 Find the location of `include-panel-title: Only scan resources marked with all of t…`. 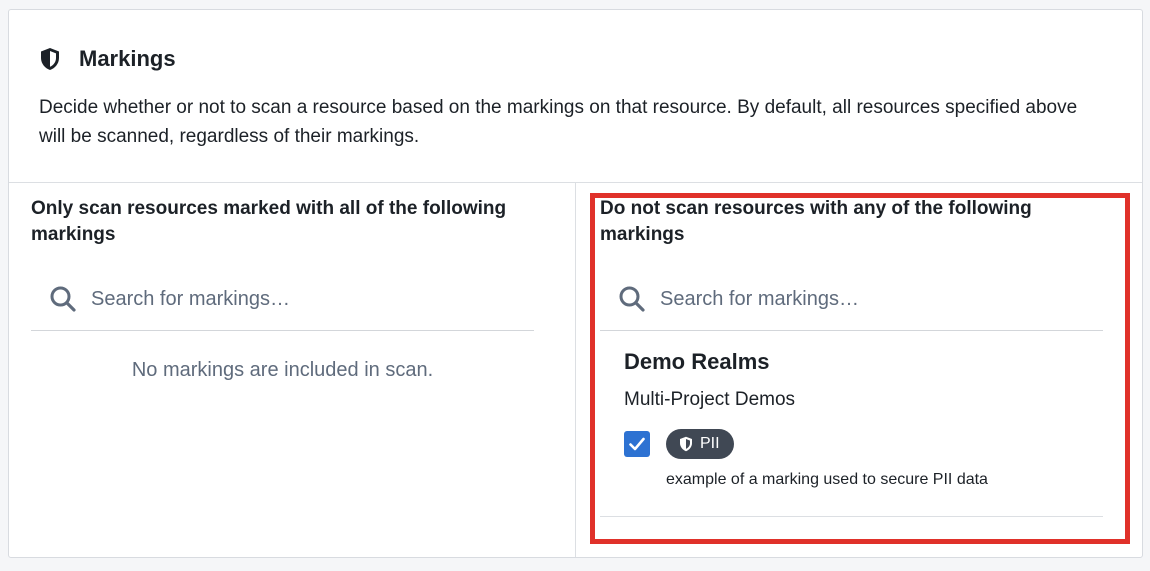

include-panel-title: Only scan resources marked with all of t… is located at coordinates (269, 221).